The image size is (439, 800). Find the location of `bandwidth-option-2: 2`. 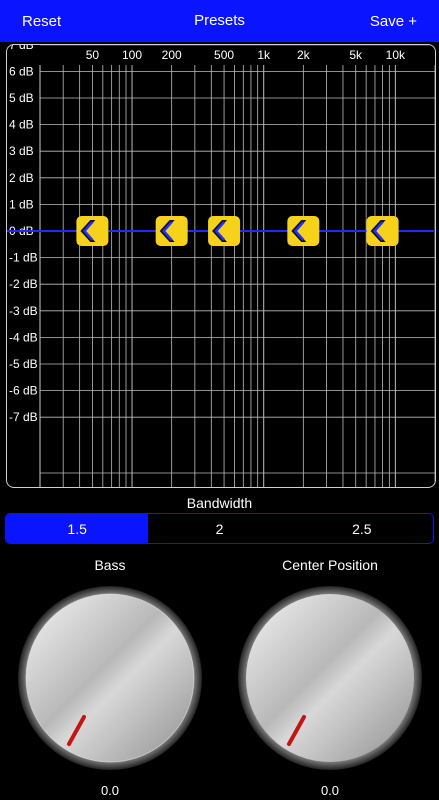

bandwidth-option-2: 2 is located at coordinates (219, 528).